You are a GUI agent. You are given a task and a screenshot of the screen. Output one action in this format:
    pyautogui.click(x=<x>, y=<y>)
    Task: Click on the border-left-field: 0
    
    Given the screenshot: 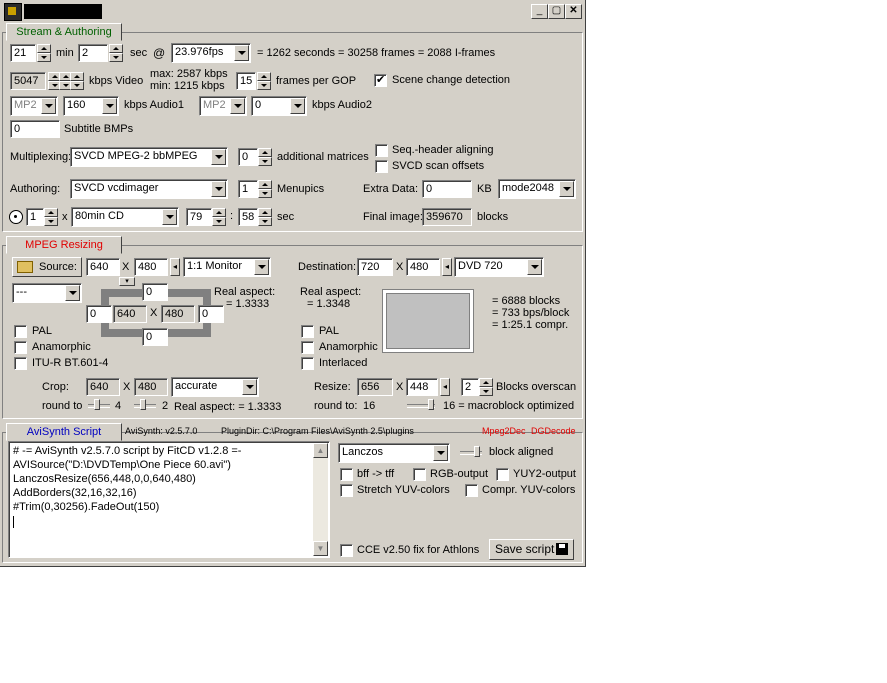 What is the action you would take?
    pyautogui.click(x=99, y=314)
    